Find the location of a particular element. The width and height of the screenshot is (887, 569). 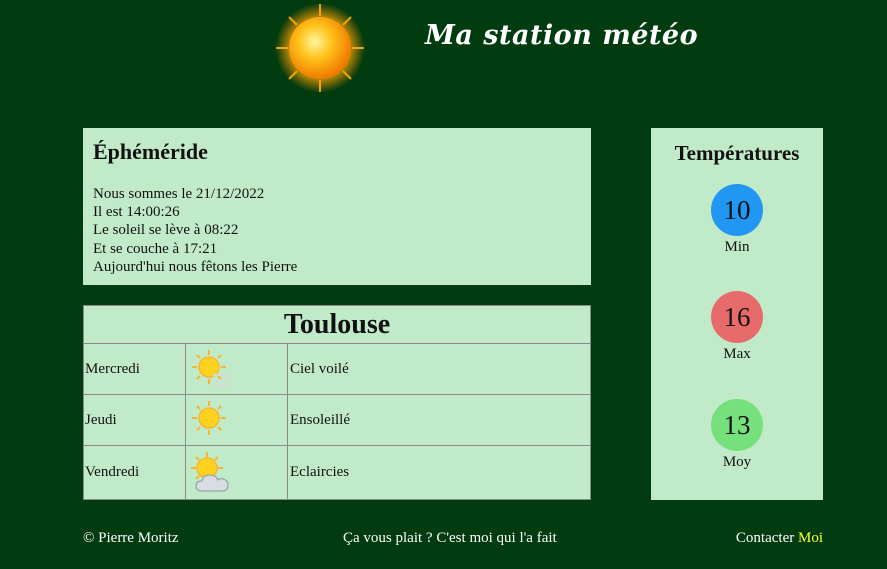

table-row: Mercredi Ciel voilé is located at coordinates (337, 369).